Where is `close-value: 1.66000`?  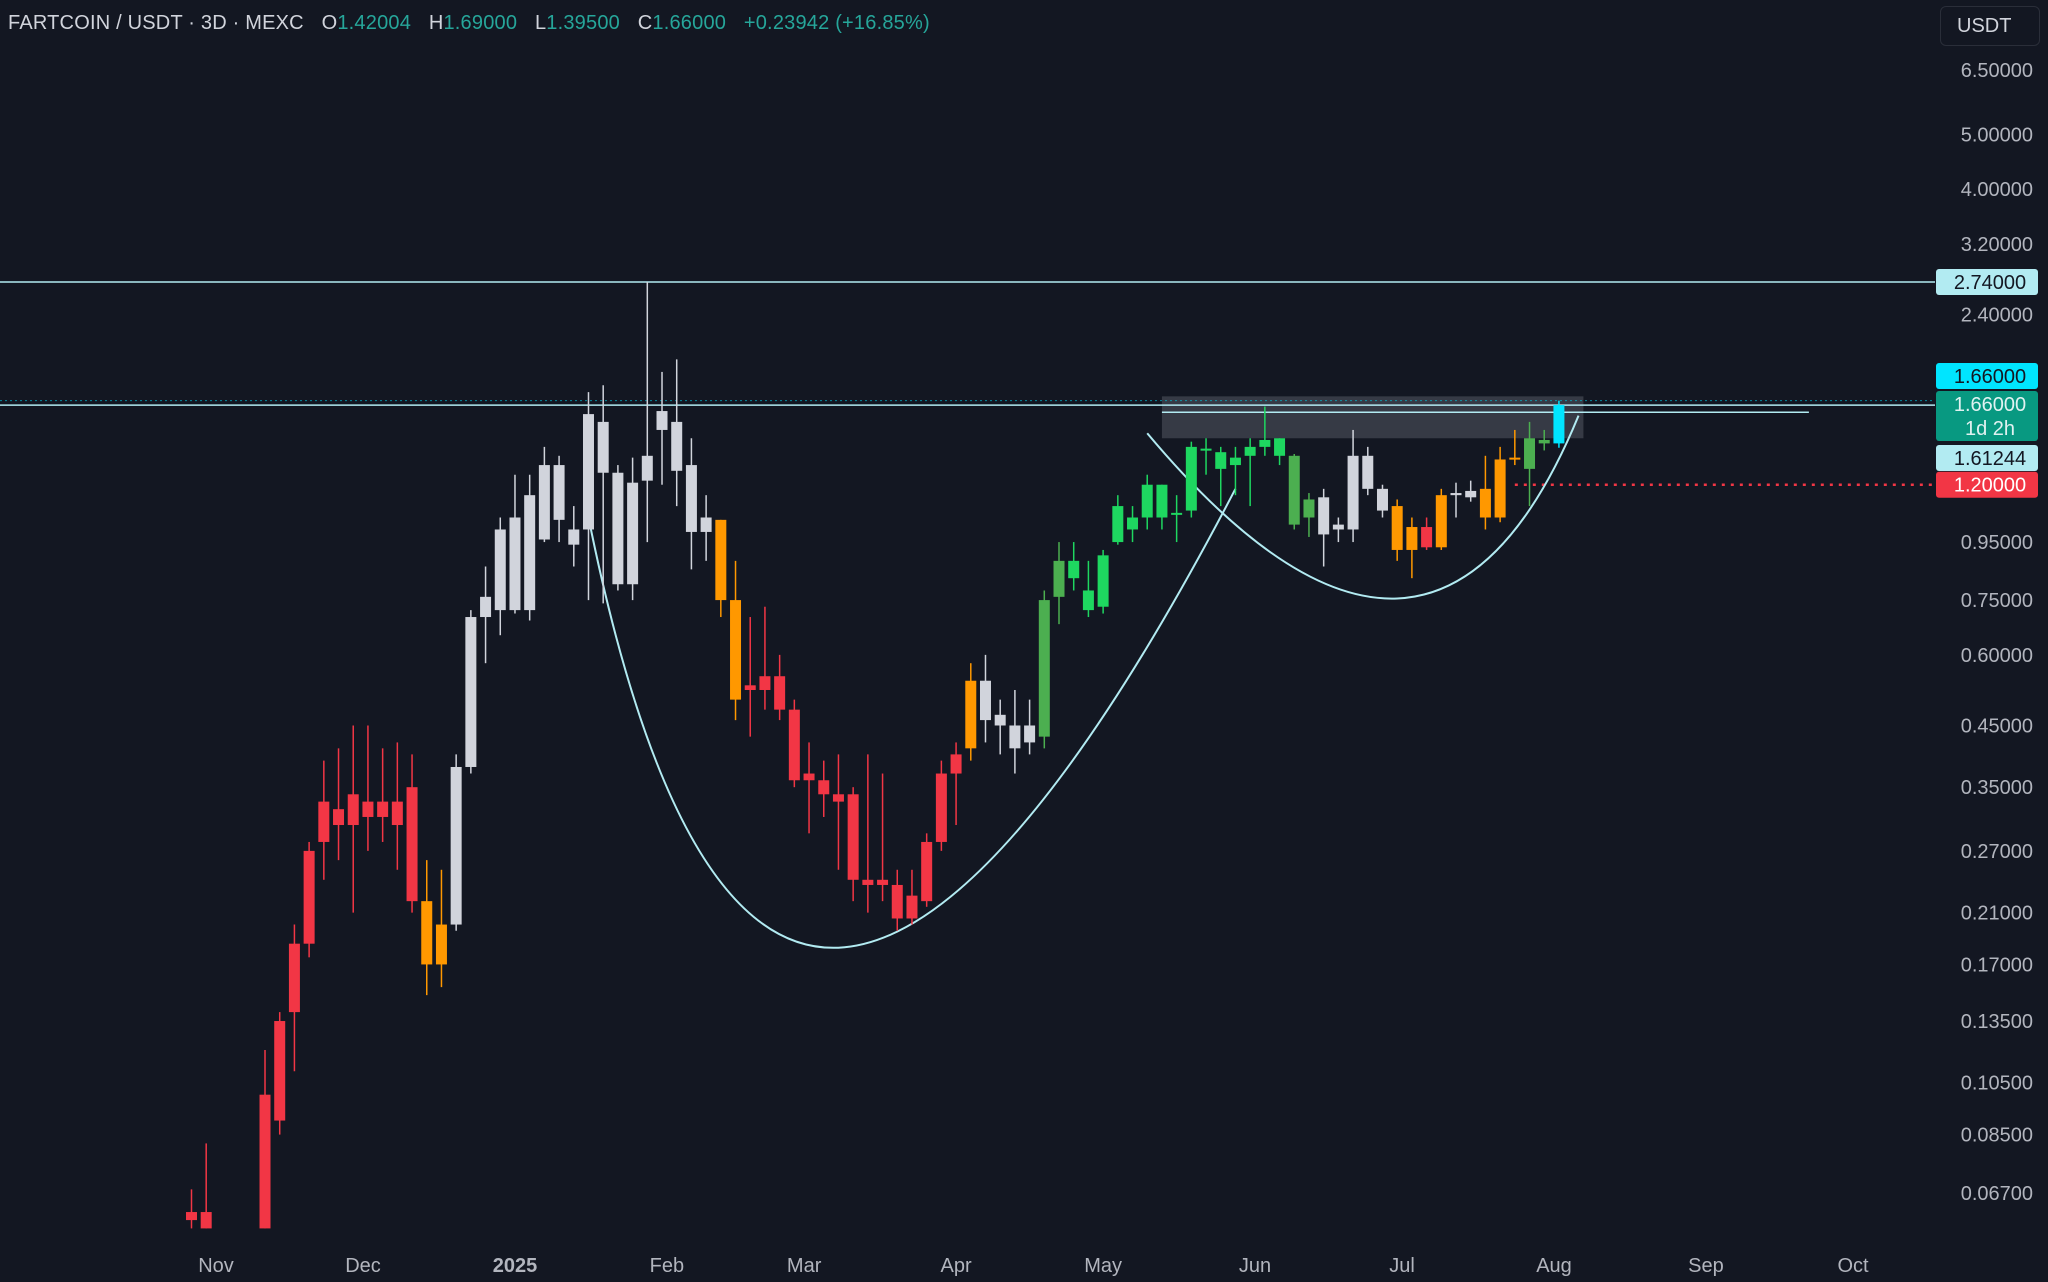
close-value: 1.66000 is located at coordinates (689, 23).